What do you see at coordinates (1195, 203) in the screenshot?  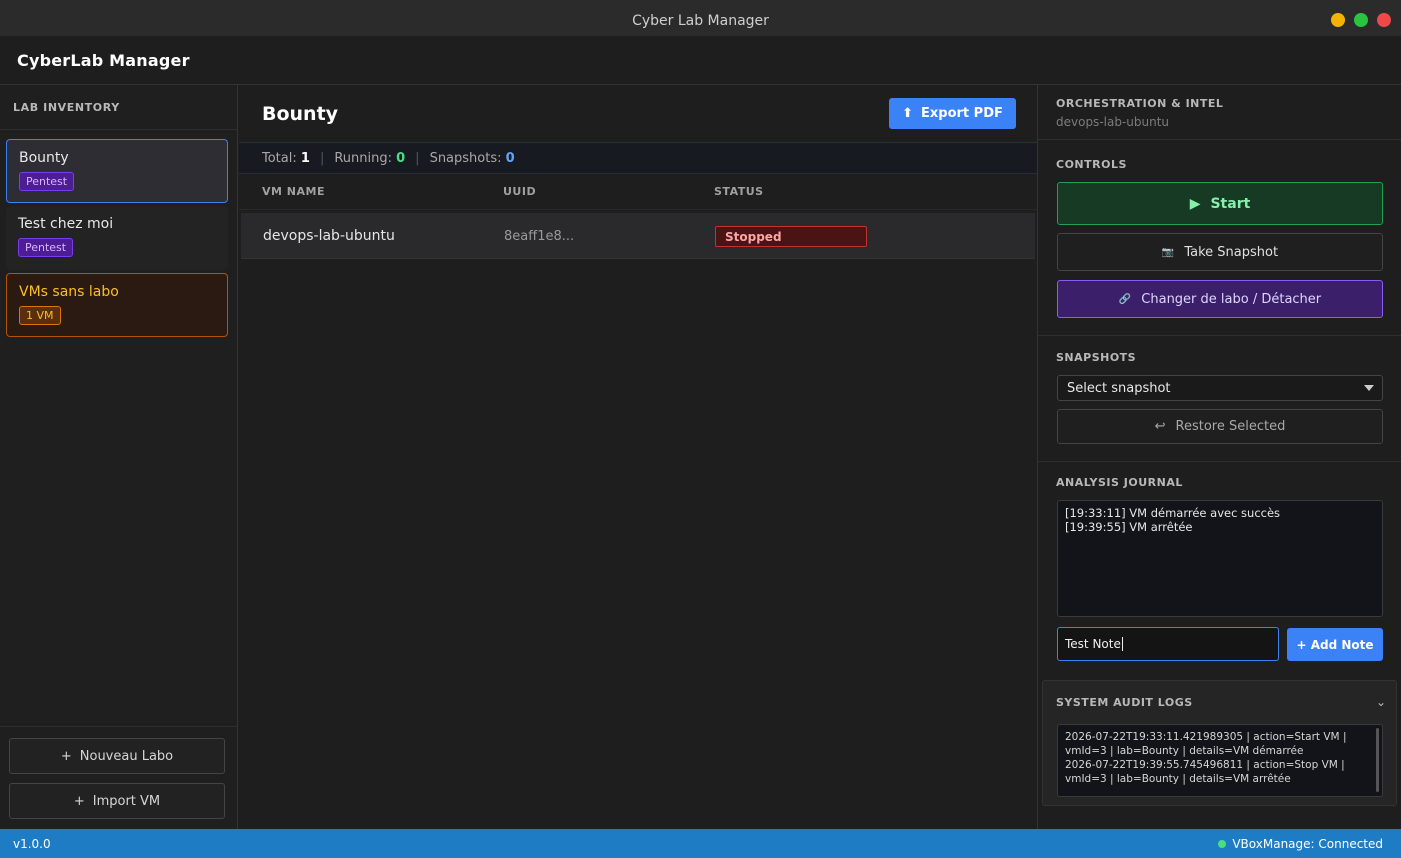 I see `play-icon: ▶` at bounding box center [1195, 203].